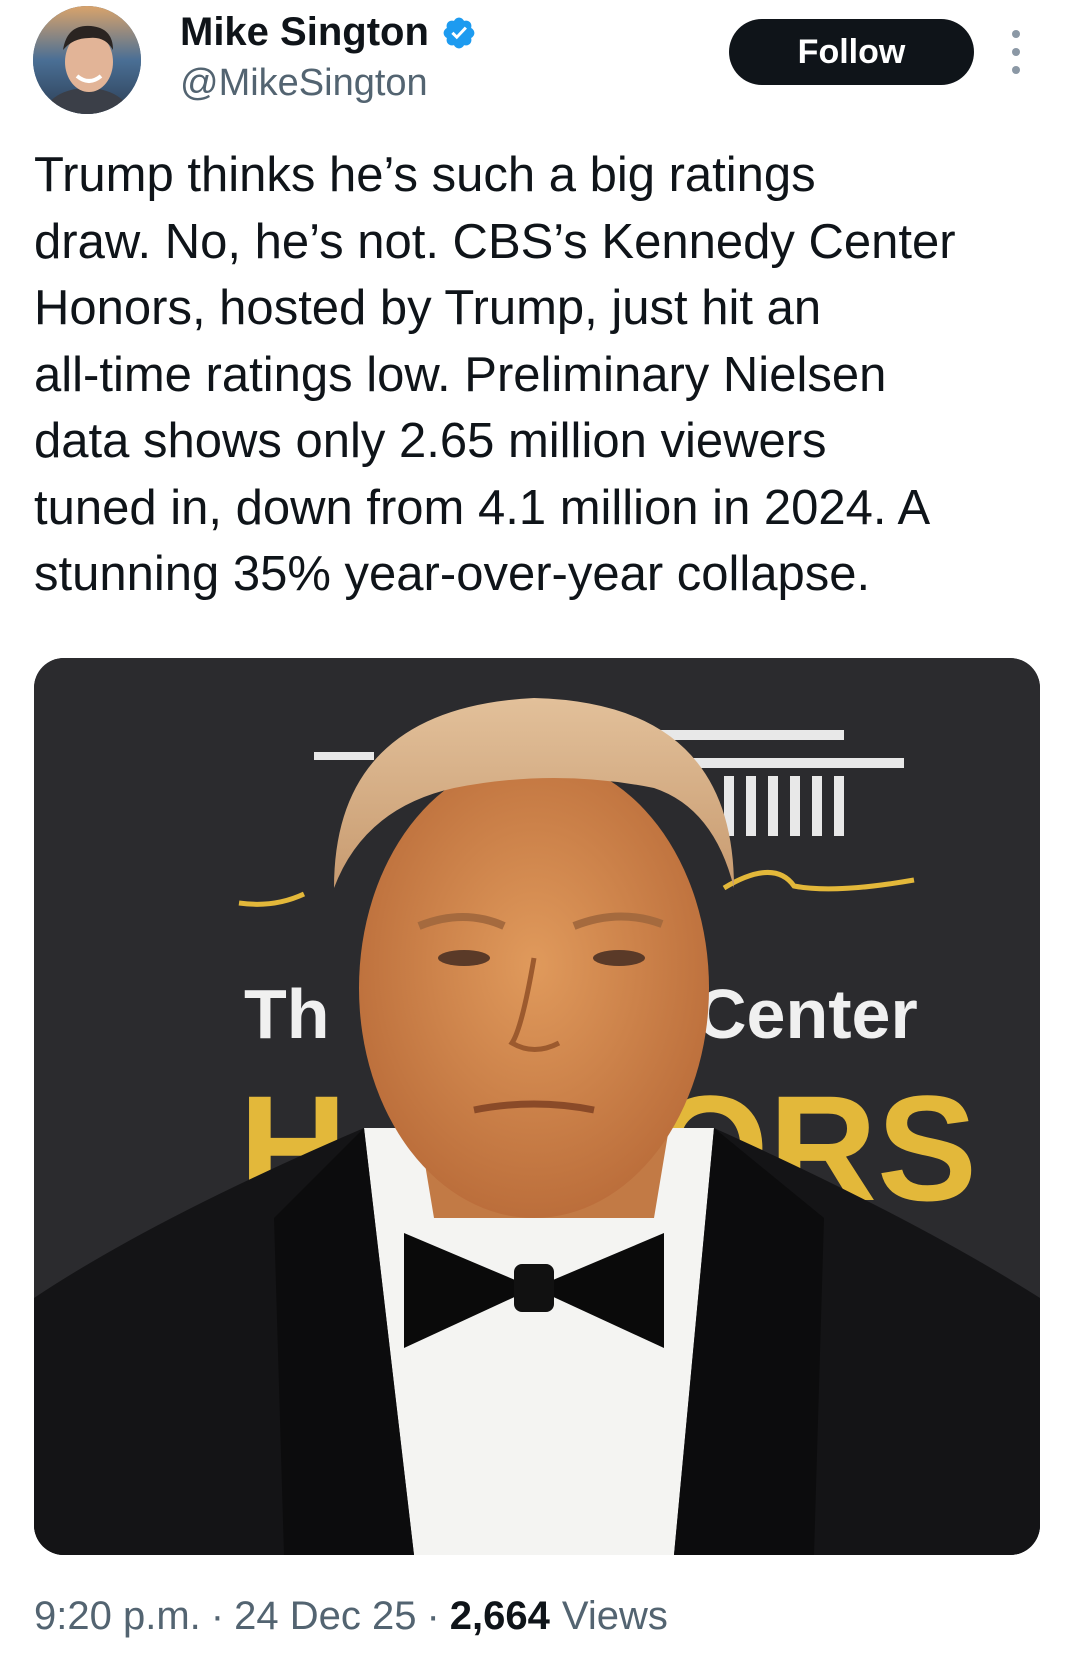 The width and height of the screenshot is (1080, 1667). I want to click on views-count: 2,664, so click(500, 1616).